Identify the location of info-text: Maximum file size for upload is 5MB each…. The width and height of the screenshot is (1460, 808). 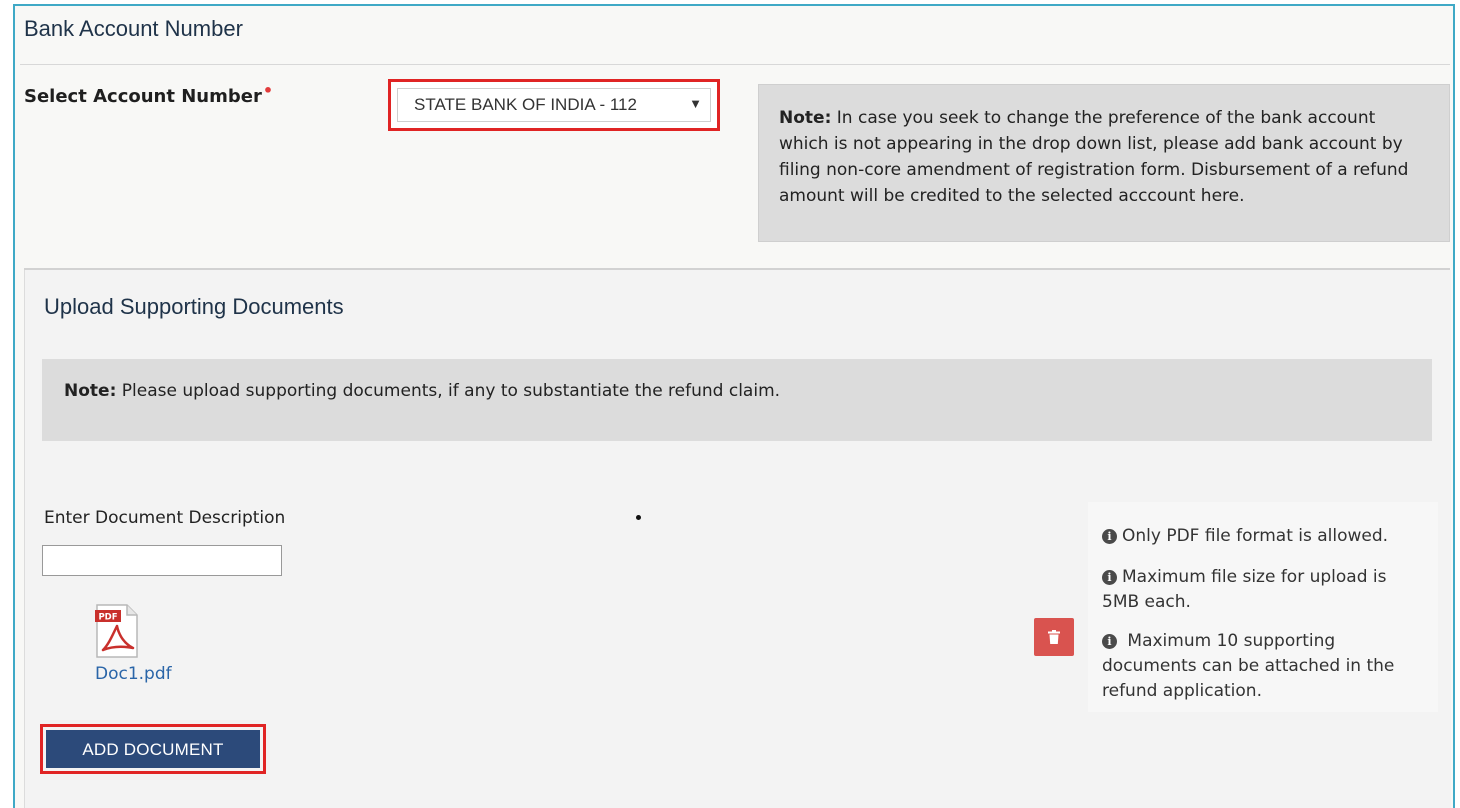
(1244, 589).